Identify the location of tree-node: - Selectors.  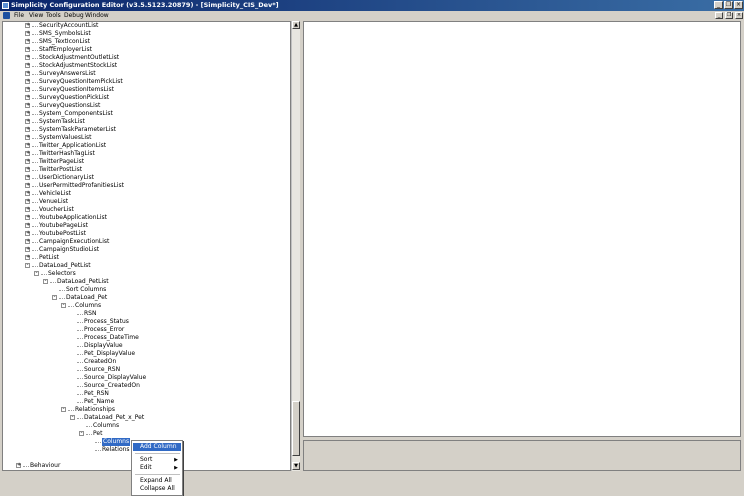
(145, 274).